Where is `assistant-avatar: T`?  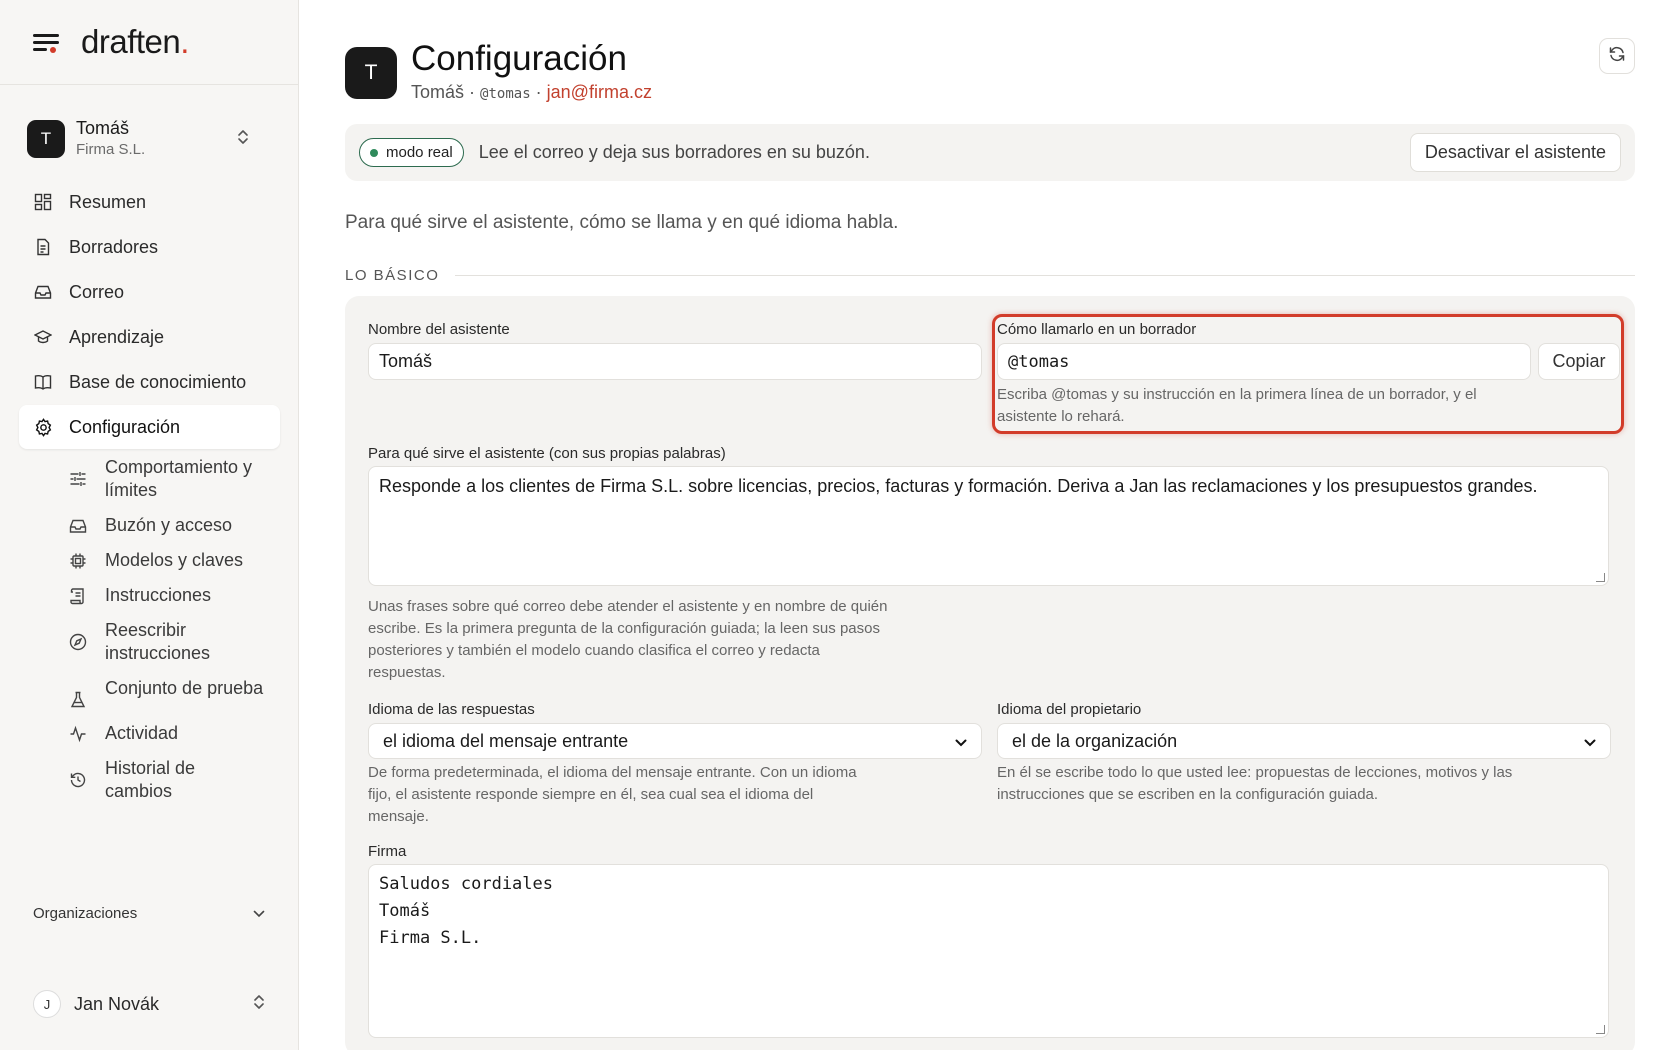
assistant-avatar: T is located at coordinates (371, 73).